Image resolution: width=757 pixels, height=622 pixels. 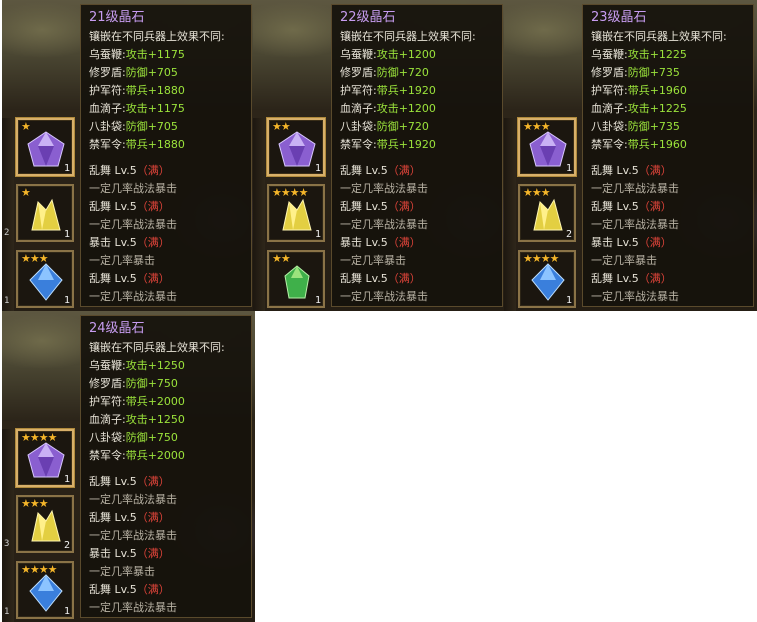 I want to click on stat-line: 护军符:带兵+1880, so click(x=137, y=90).